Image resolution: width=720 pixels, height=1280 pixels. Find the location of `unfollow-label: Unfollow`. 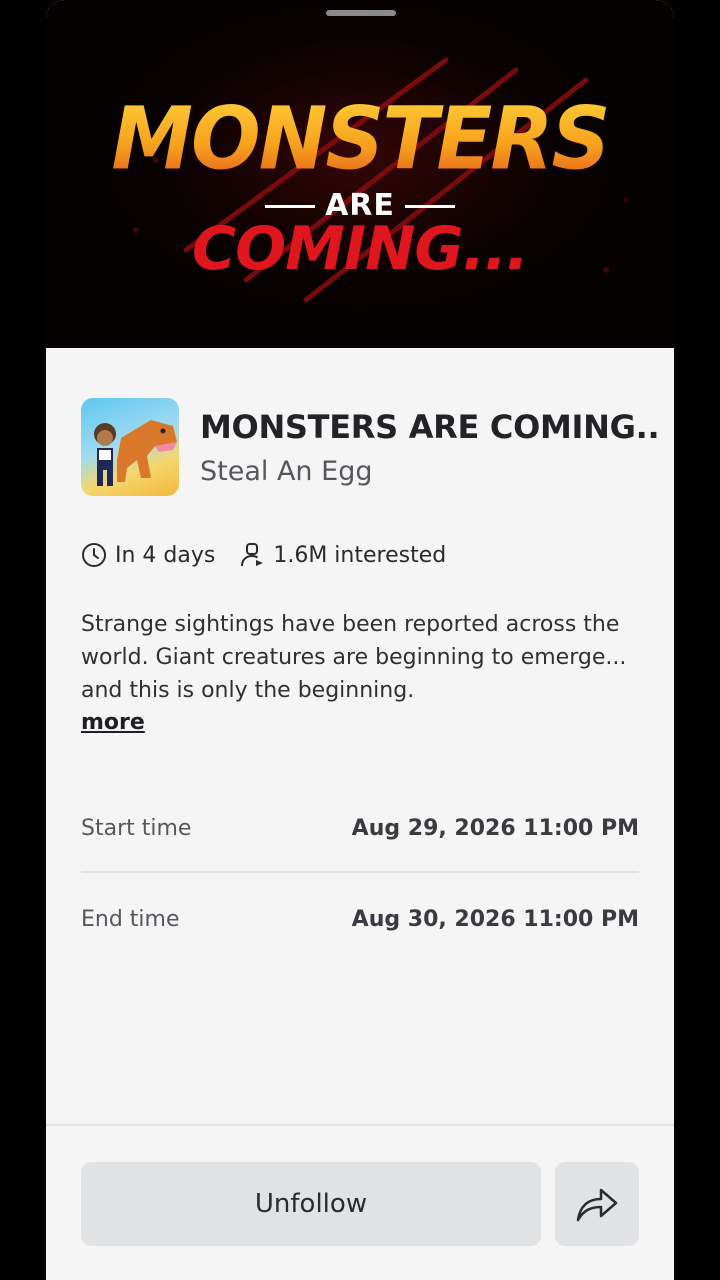

unfollow-label: Unfollow is located at coordinates (311, 1204).